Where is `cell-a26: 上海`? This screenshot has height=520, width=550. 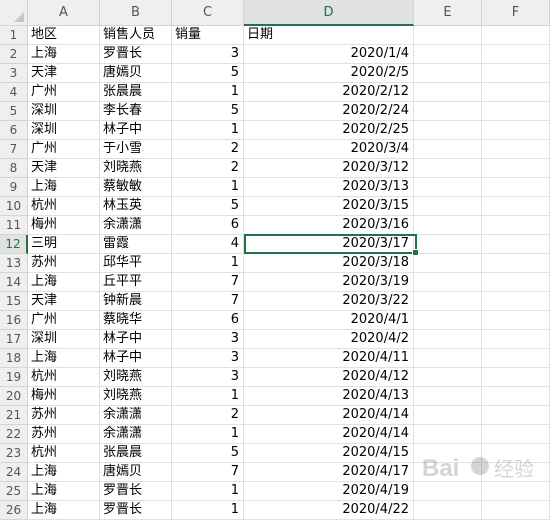
cell-a26: 上海 is located at coordinates (64, 510).